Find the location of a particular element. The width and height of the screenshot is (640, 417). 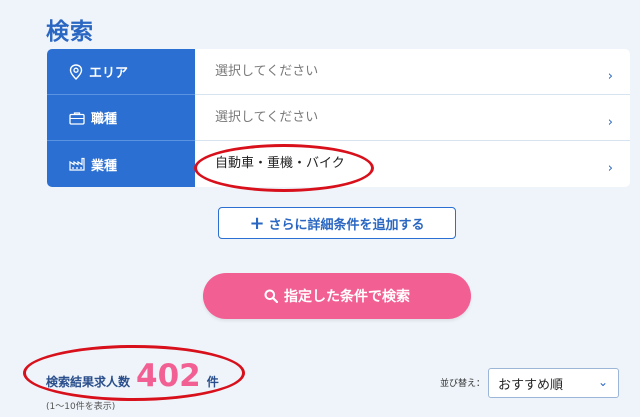

result-summary: 検索結果求人数 402 件 is located at coordinates (132, 376).